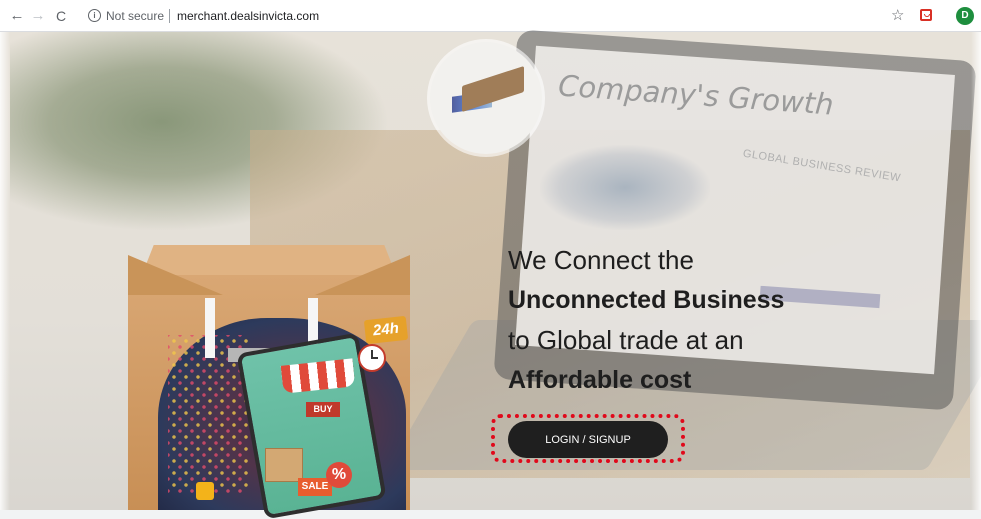 Image resolution: width=981 pixels, height=519 pixels. Describe the element at coordinates (601, 260) in the screenshot. I see `hero-line-1: We Connect the` at that location.